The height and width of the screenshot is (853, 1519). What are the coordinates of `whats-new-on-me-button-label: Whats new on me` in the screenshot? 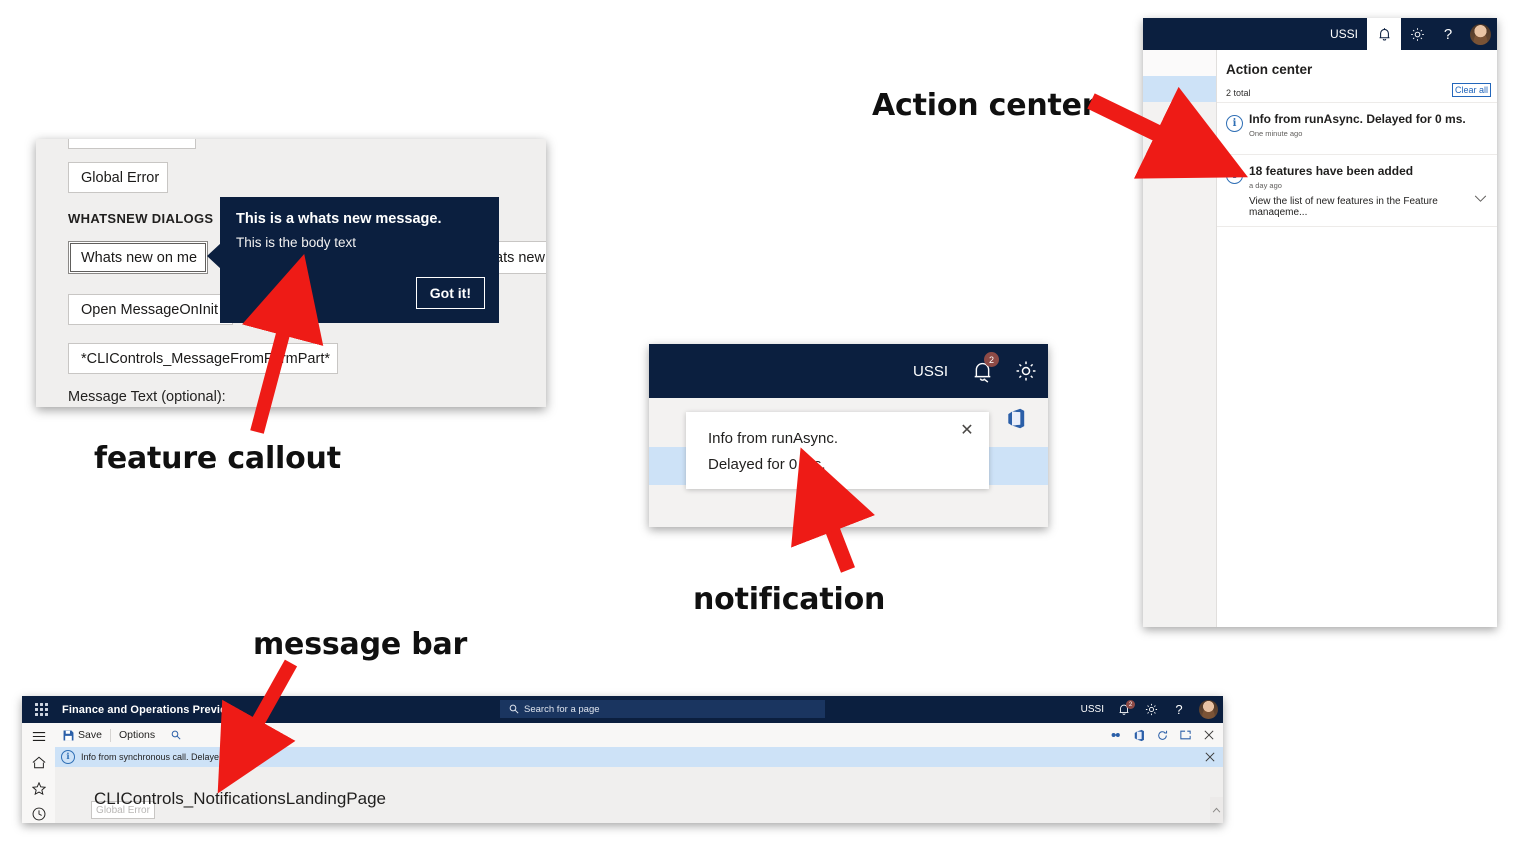 It's located at (139, 257).